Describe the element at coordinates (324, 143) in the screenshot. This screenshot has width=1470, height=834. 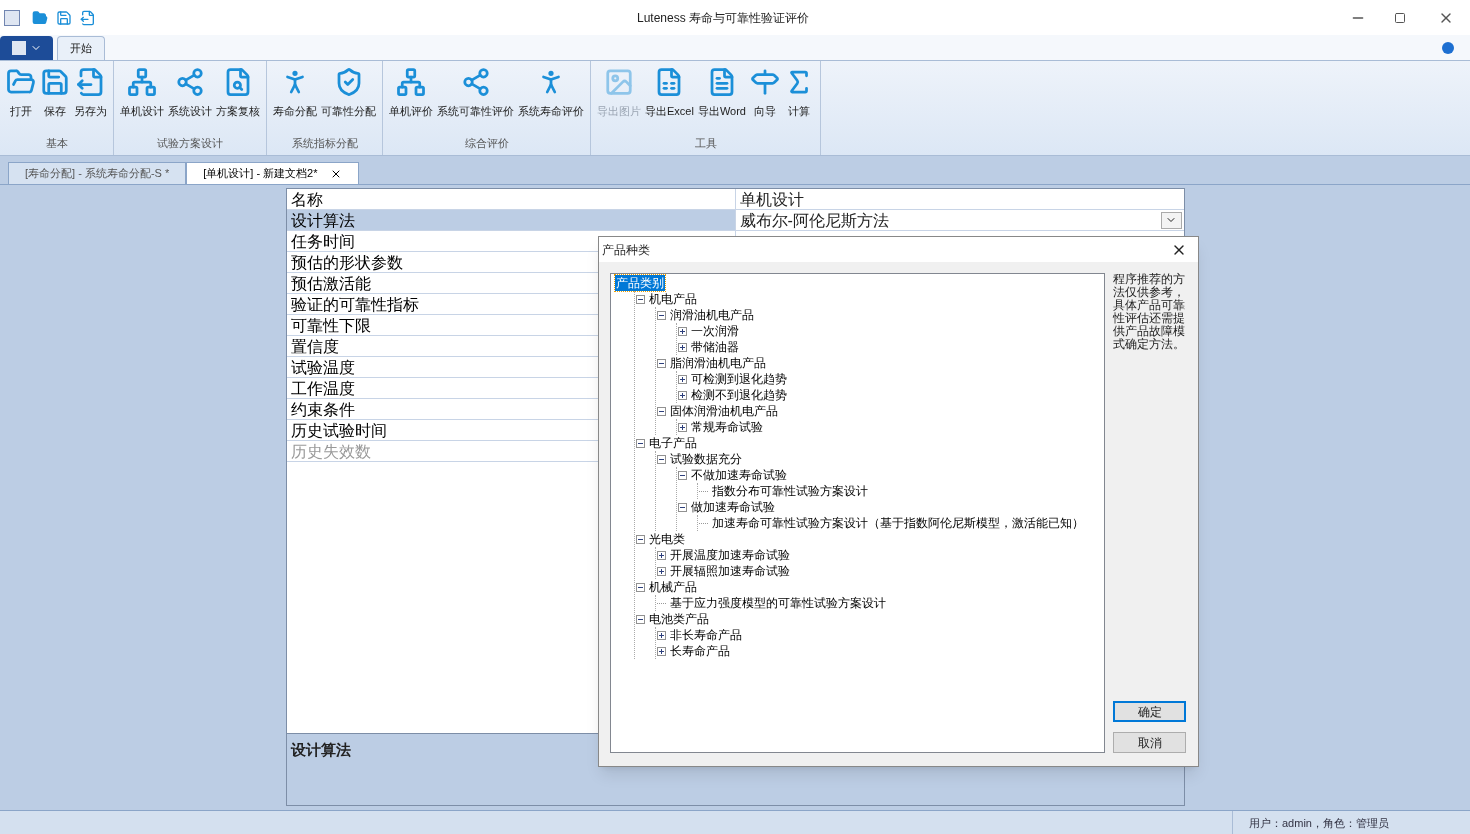
I see `ribbon-group-label: 系统指标分配` at that location.